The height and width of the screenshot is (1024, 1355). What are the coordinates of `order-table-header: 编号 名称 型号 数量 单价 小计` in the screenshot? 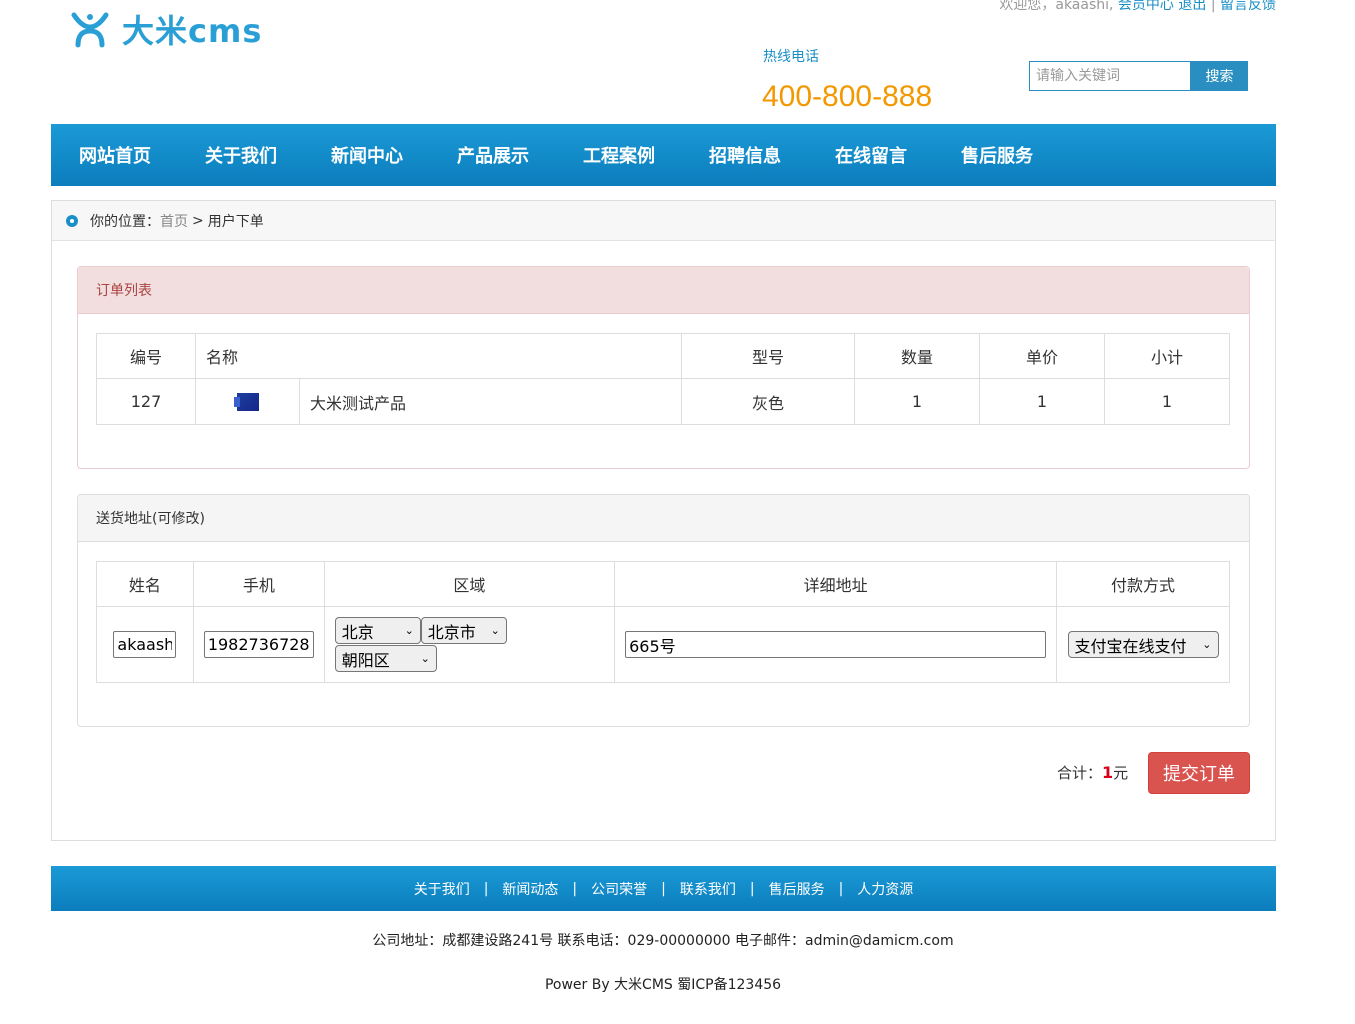 It's located at (663, 356).